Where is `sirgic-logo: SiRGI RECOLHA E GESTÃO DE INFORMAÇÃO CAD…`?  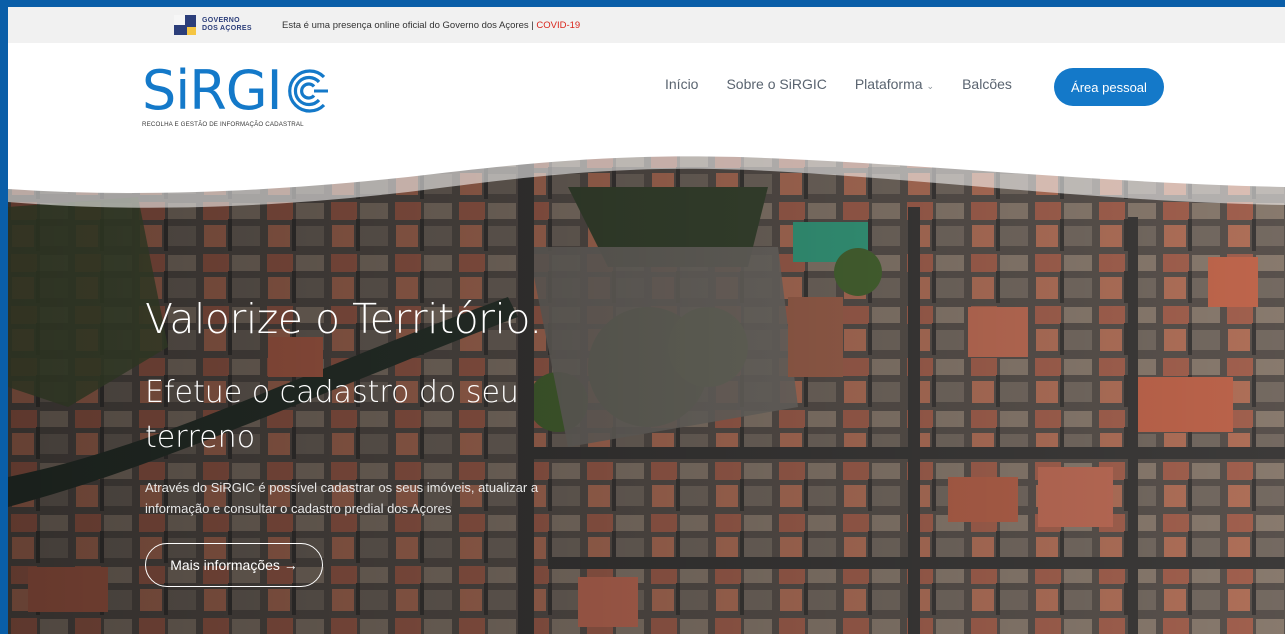
sirgic-logo: SiRGI RECOLHA E GESTÃO DE INFORMAÇÃO CAD… is located at coordinates (237, 93).